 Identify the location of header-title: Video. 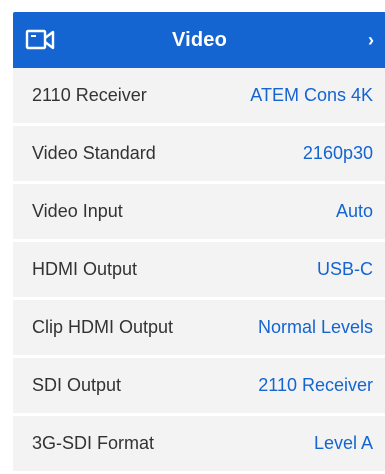
(199, 40).